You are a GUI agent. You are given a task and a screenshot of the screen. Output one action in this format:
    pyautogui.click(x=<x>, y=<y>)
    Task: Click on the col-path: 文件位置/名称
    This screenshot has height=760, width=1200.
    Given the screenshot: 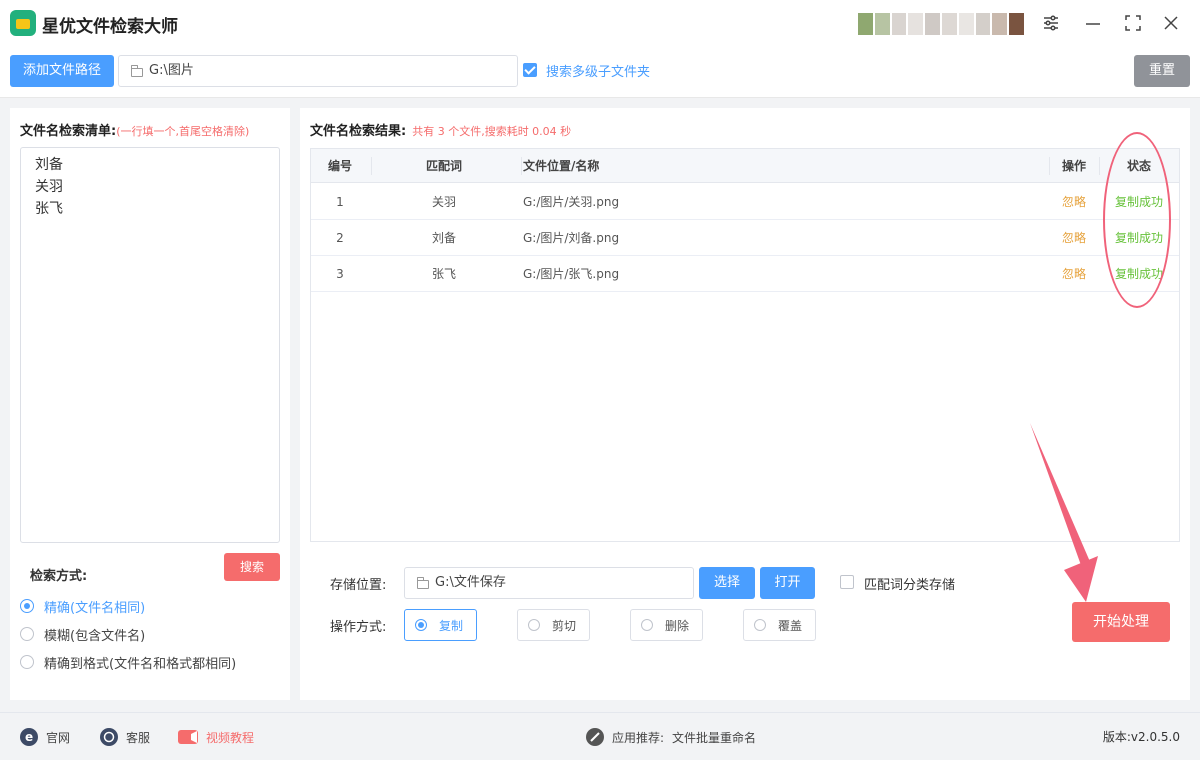 What is the action you would take?
    pyautogui.click(x=561, y=166)
    